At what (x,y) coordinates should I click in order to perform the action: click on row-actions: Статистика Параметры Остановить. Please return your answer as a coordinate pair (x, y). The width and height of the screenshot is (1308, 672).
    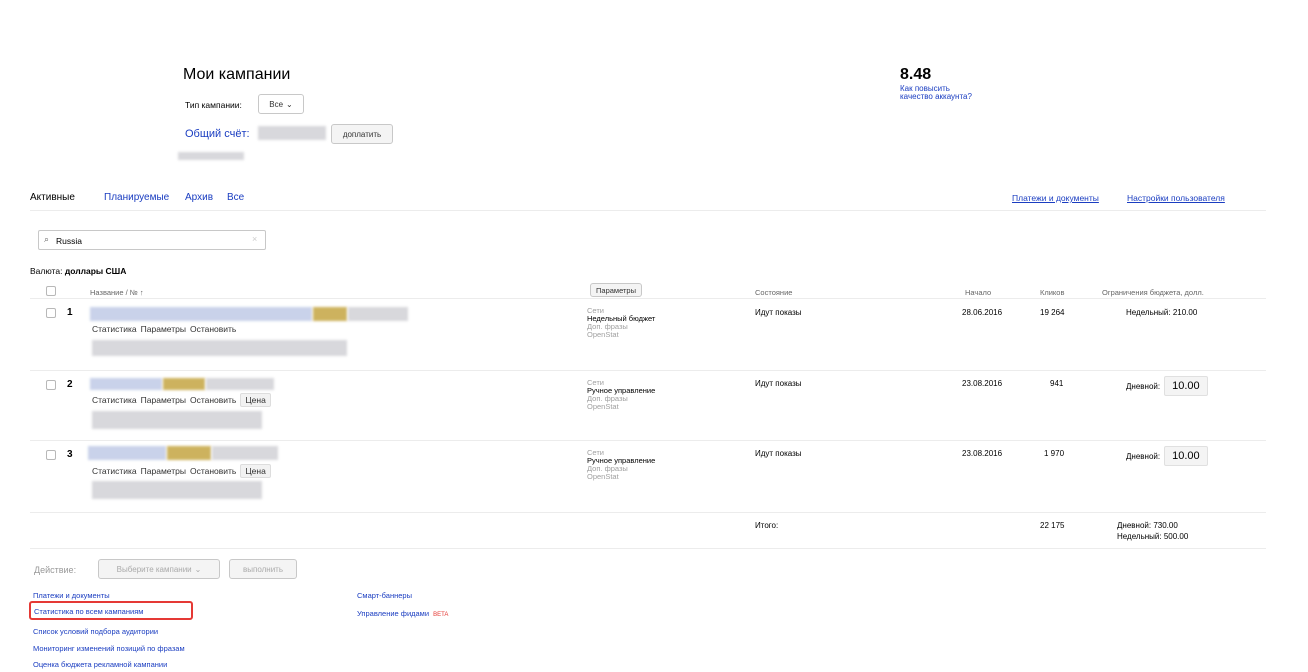
    Looking at the image, I should click on (164, 329).